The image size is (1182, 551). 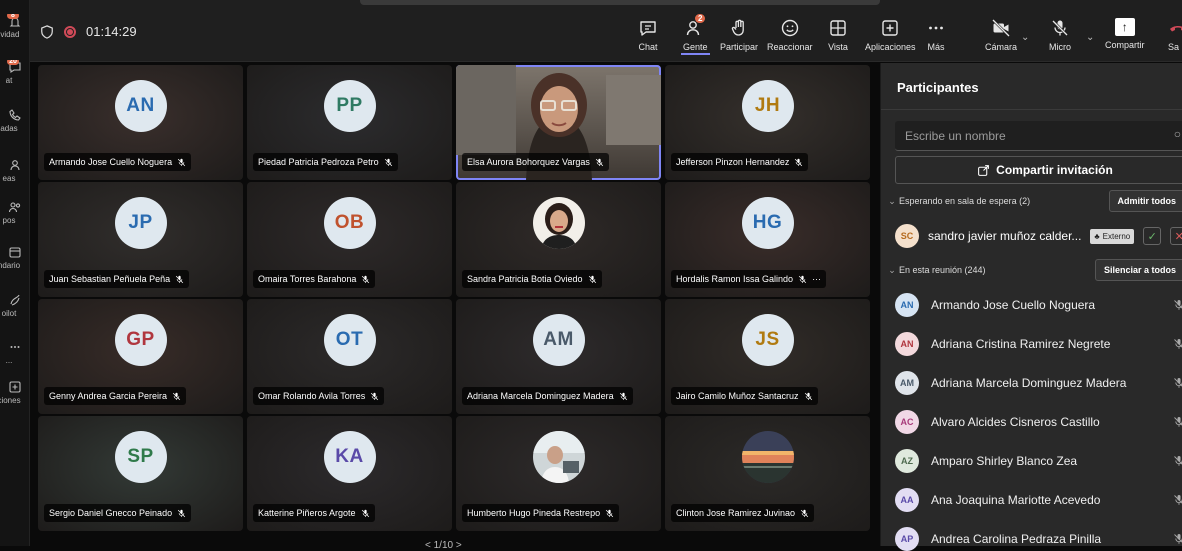 What do you see at coordinates (768, 106) in the screenshot?
I see `avatar-initials: JH` at bounding box center [768, 106].